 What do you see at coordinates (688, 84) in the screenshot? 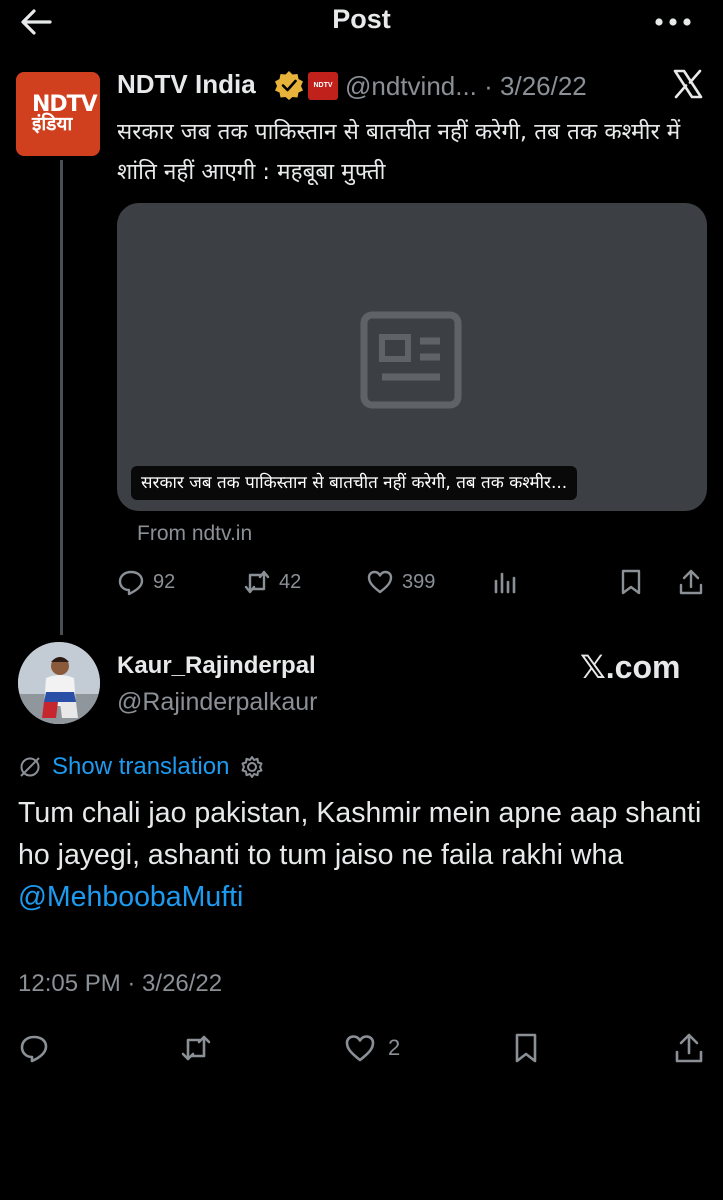
I see `x-logo-icon` at bounding box center [688, 84].